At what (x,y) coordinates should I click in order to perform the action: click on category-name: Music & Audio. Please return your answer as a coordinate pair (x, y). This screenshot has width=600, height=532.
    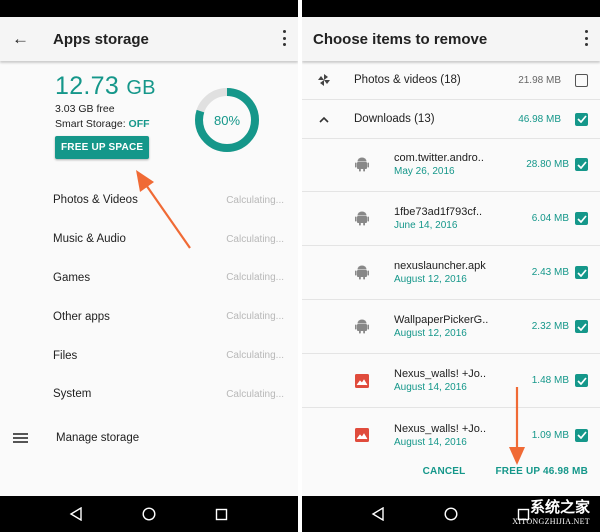
    Looking at the image, I should click on (89, 239).